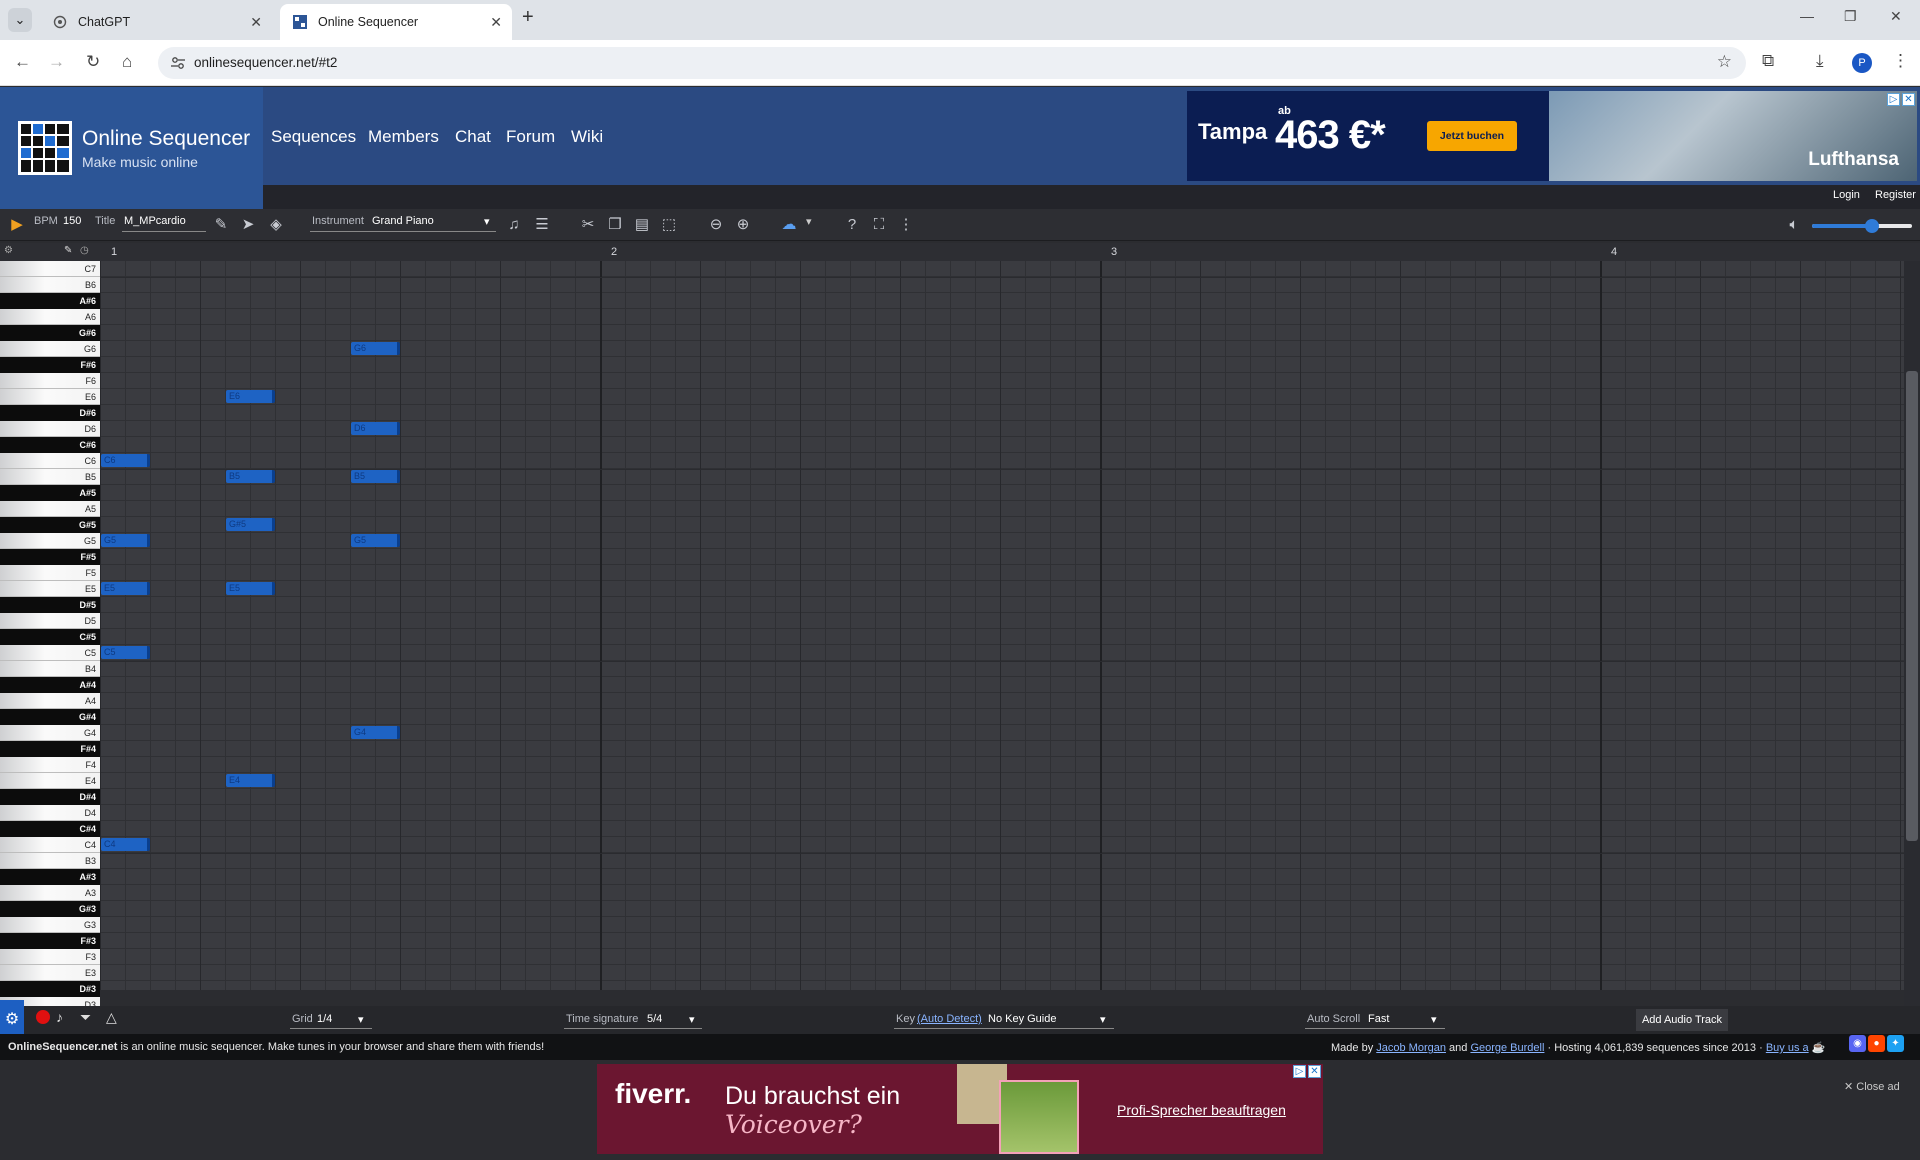 The image size is (1920, 1160). I want to click on piano-key: F#5, so click(50, 557).